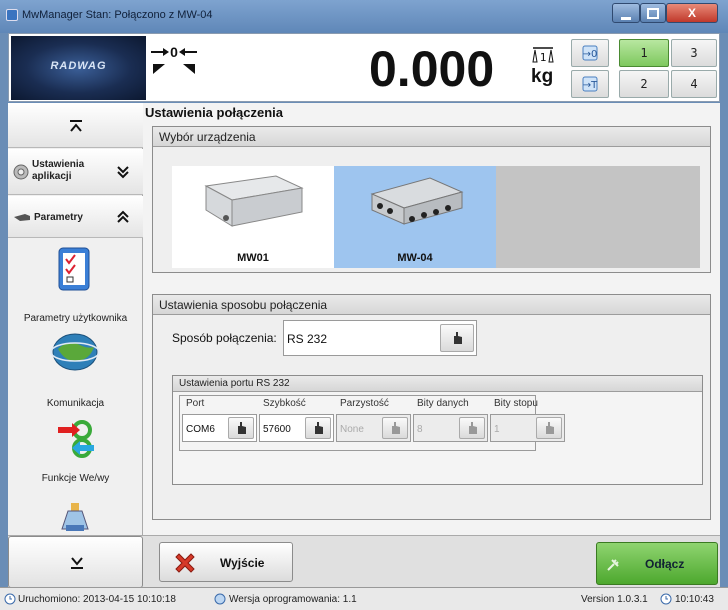 The height and width of the screenshot is (610, 728). I want to click on started-time: Uruchomiono: 2013-04-15 10:10:18, so click(97, 599).